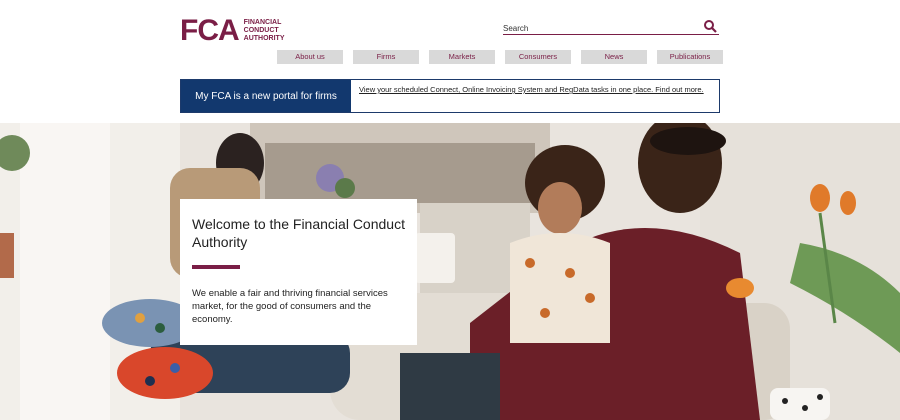 The image size is (900, 420). I want to click on title-underline, so click(216, 267).